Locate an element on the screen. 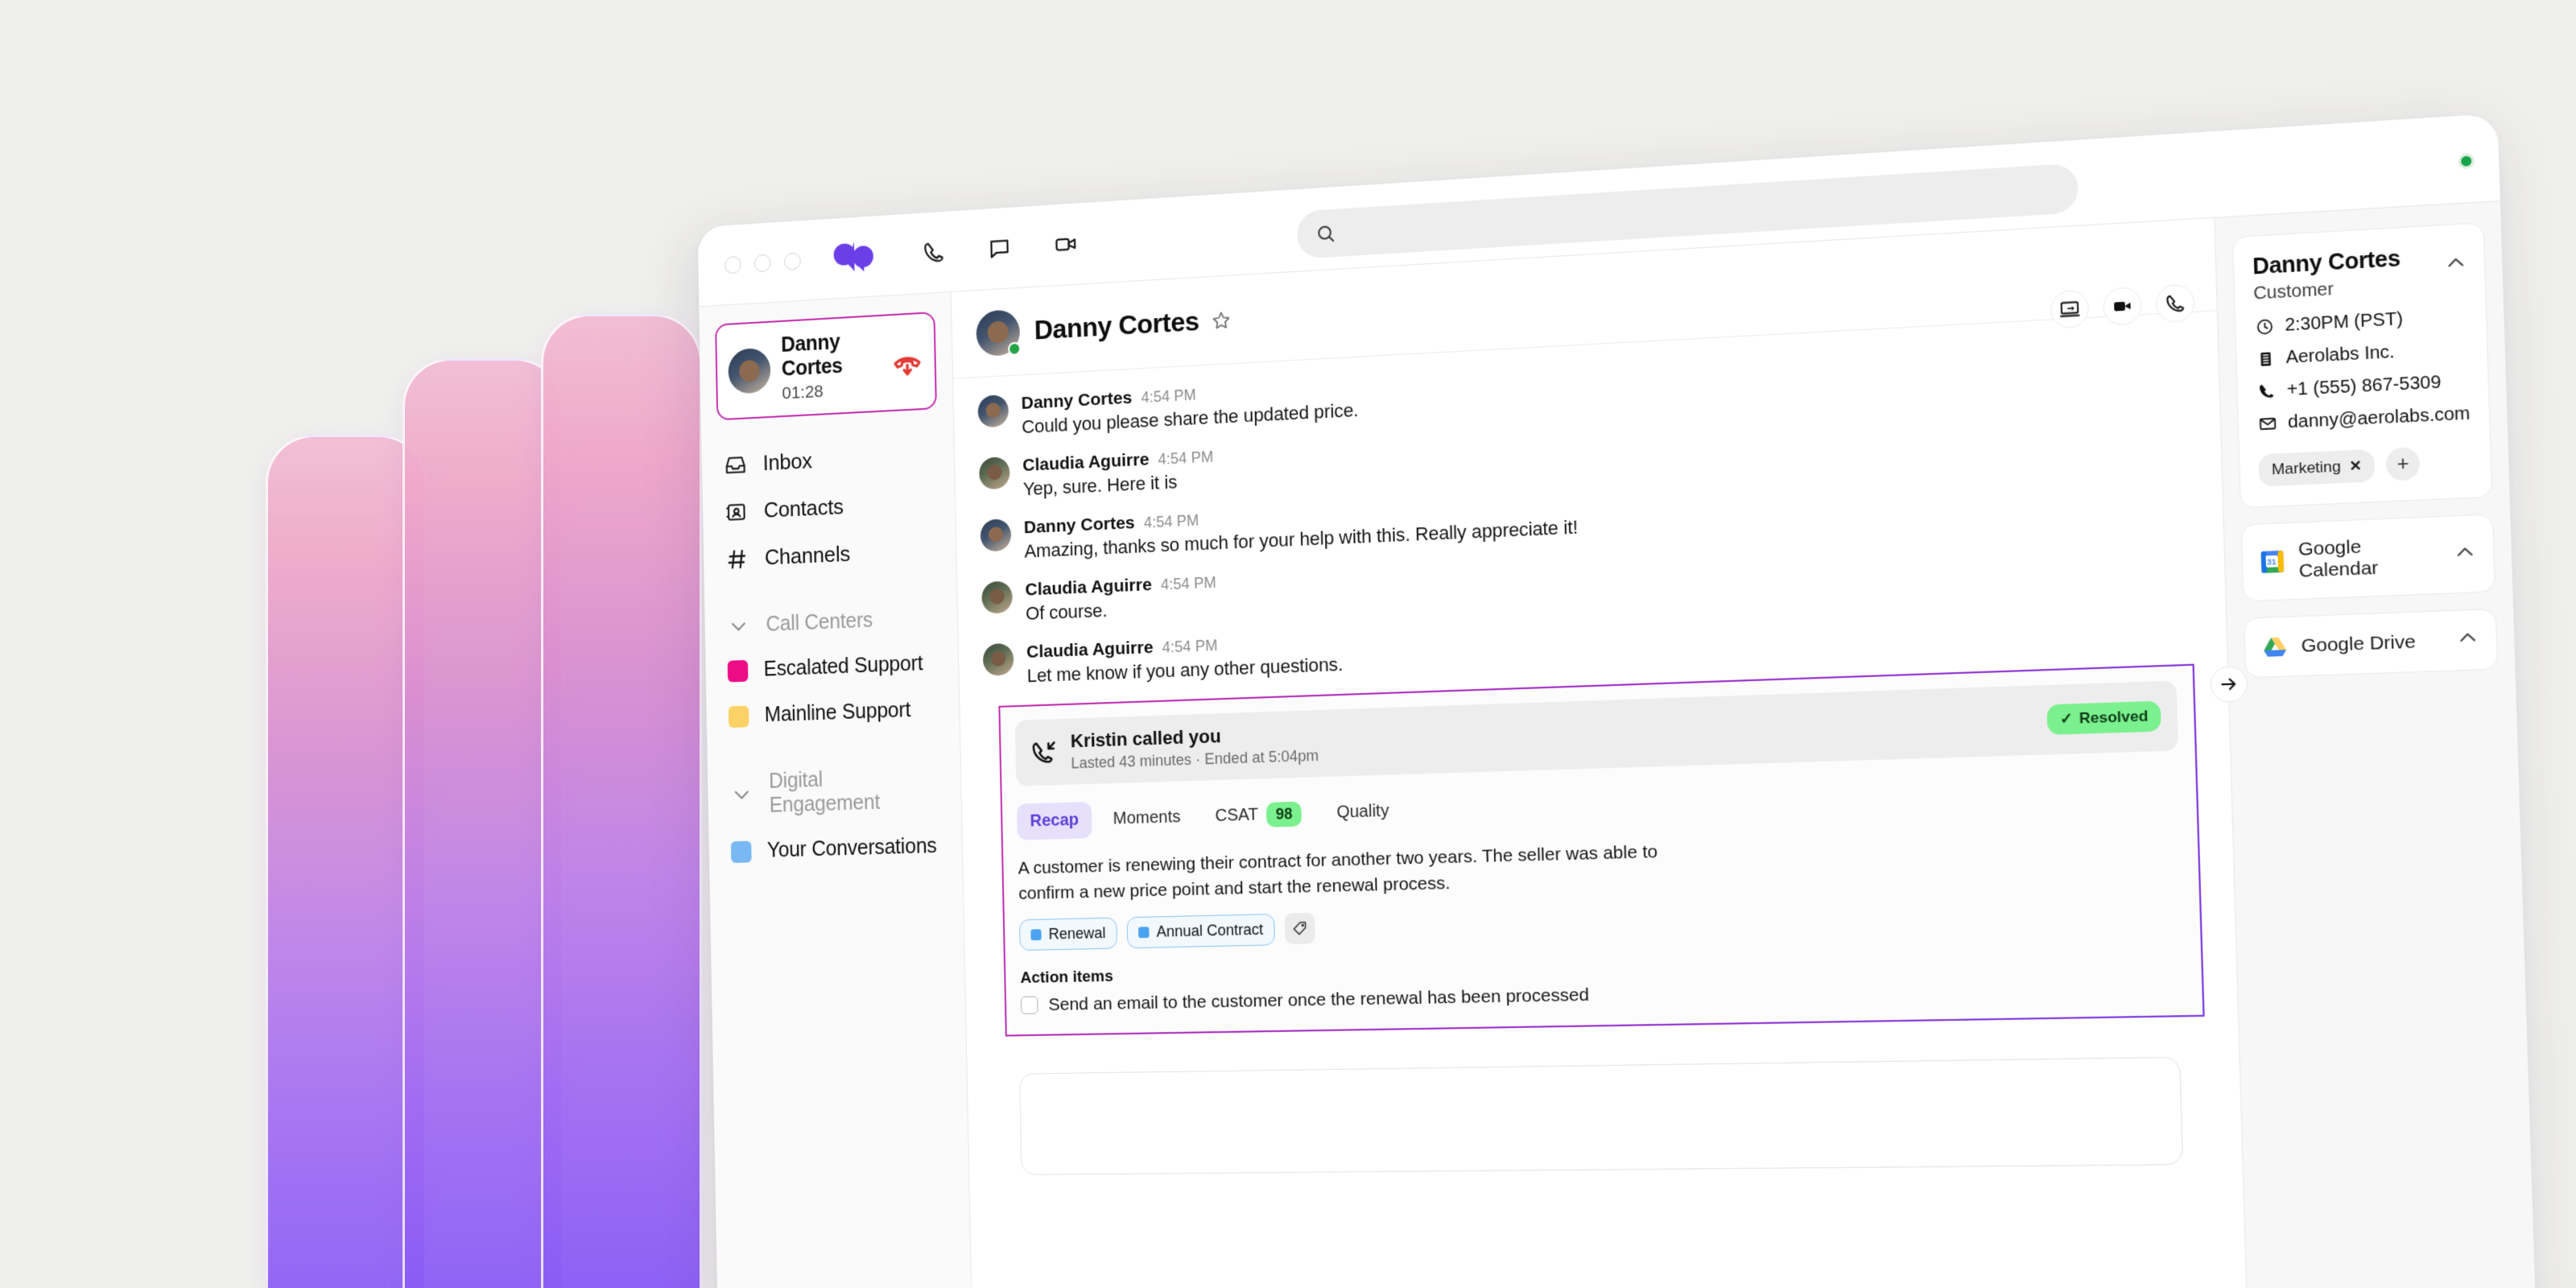 This screenshot has height=1288, width=2576. active-call-name: Danny Cortes is located at coordinates (811, 355).